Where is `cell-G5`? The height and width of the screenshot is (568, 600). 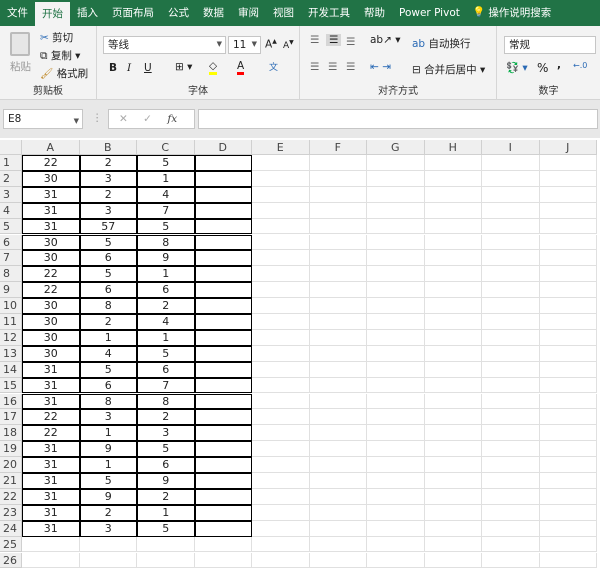 cell-G5 is located at coordinates (396, 227).